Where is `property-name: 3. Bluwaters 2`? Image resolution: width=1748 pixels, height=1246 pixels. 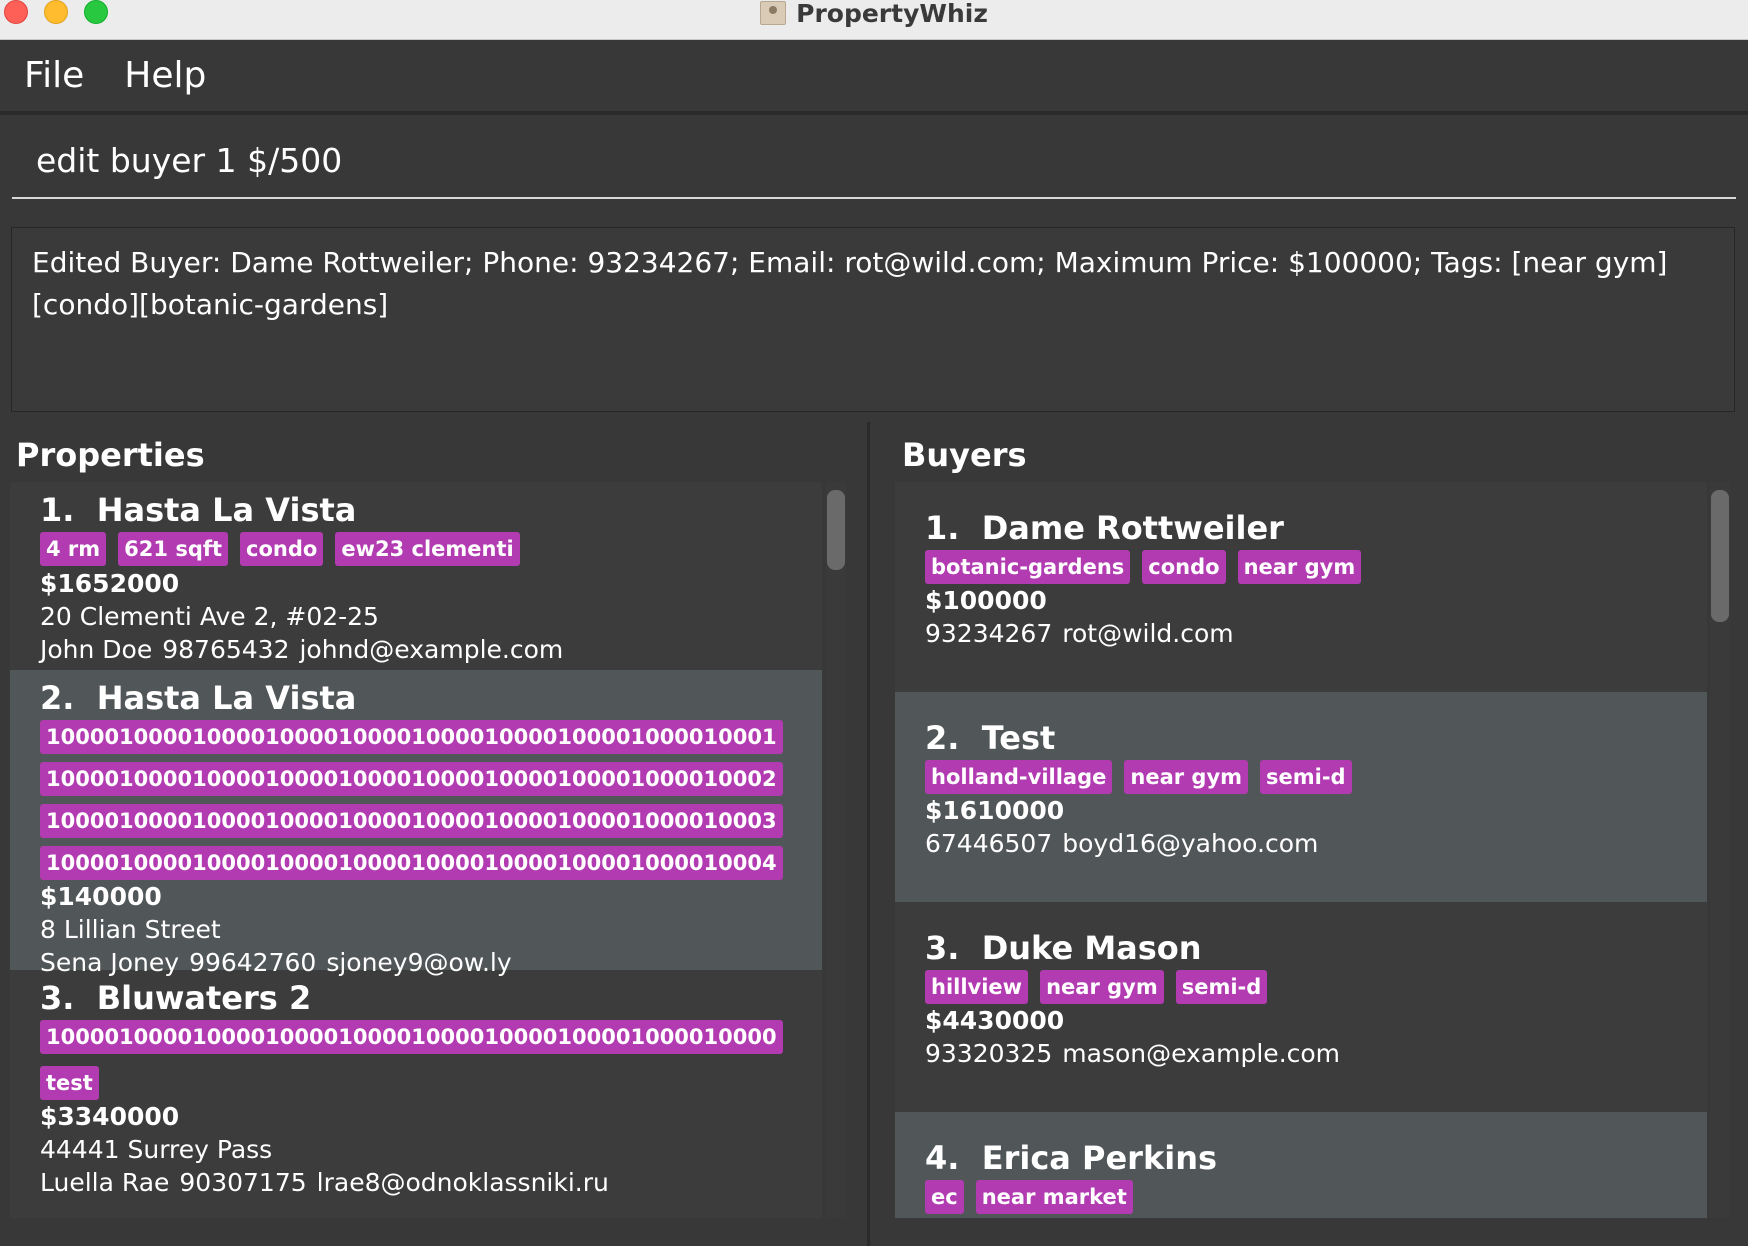 property-name: 3. Bluwaters 2 is located at coordinates (176, 998).